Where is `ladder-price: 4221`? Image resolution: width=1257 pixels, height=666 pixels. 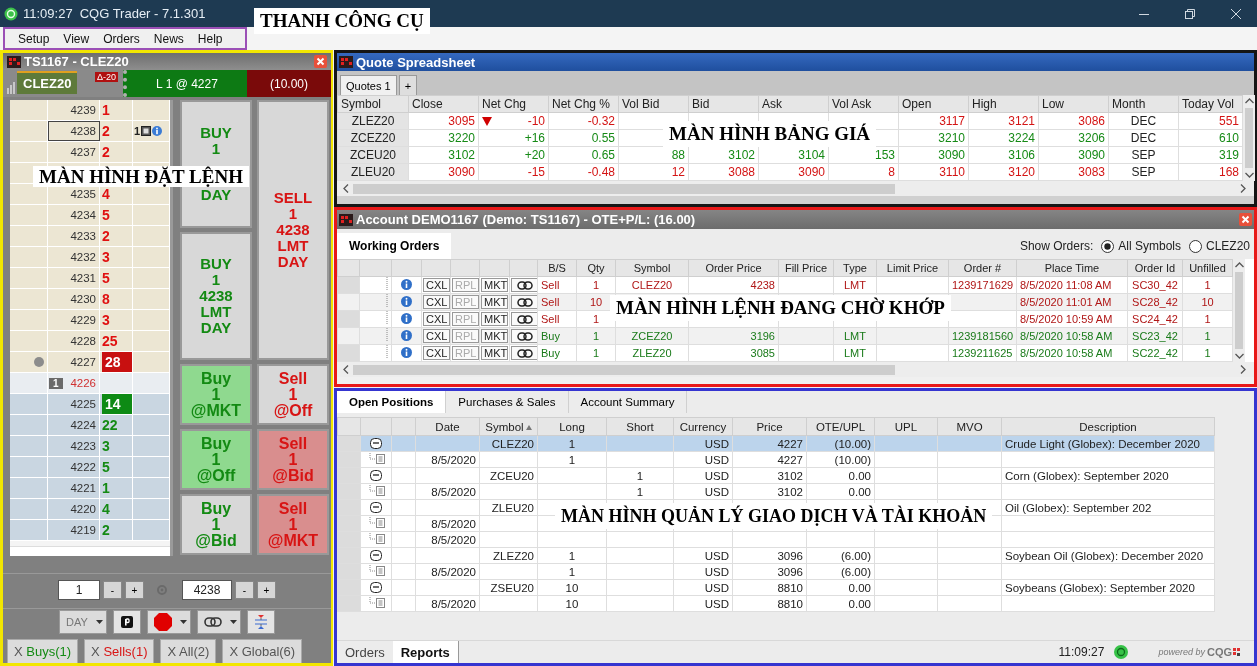 ladder-price: 4221 is located at coordinates (83, 488).